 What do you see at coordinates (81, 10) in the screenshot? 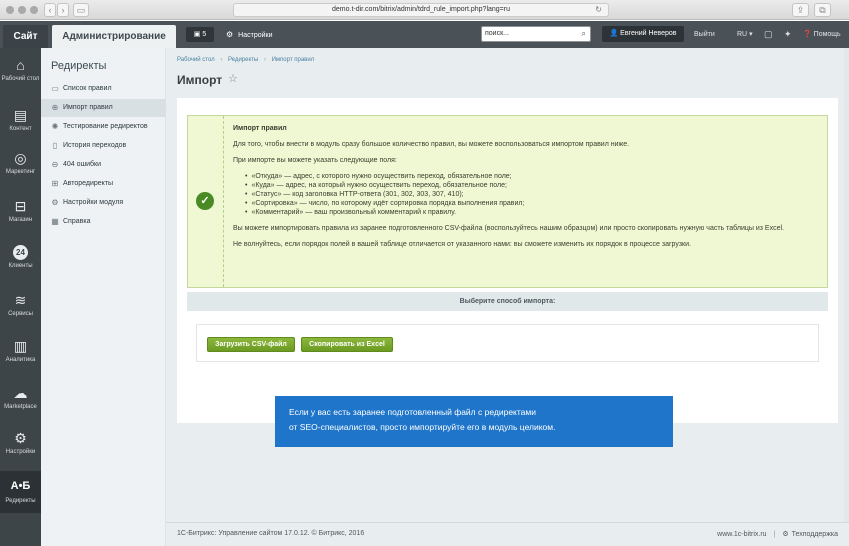
I see `sidebar-toggle-button: ▭` at bounding box center [81, 10].